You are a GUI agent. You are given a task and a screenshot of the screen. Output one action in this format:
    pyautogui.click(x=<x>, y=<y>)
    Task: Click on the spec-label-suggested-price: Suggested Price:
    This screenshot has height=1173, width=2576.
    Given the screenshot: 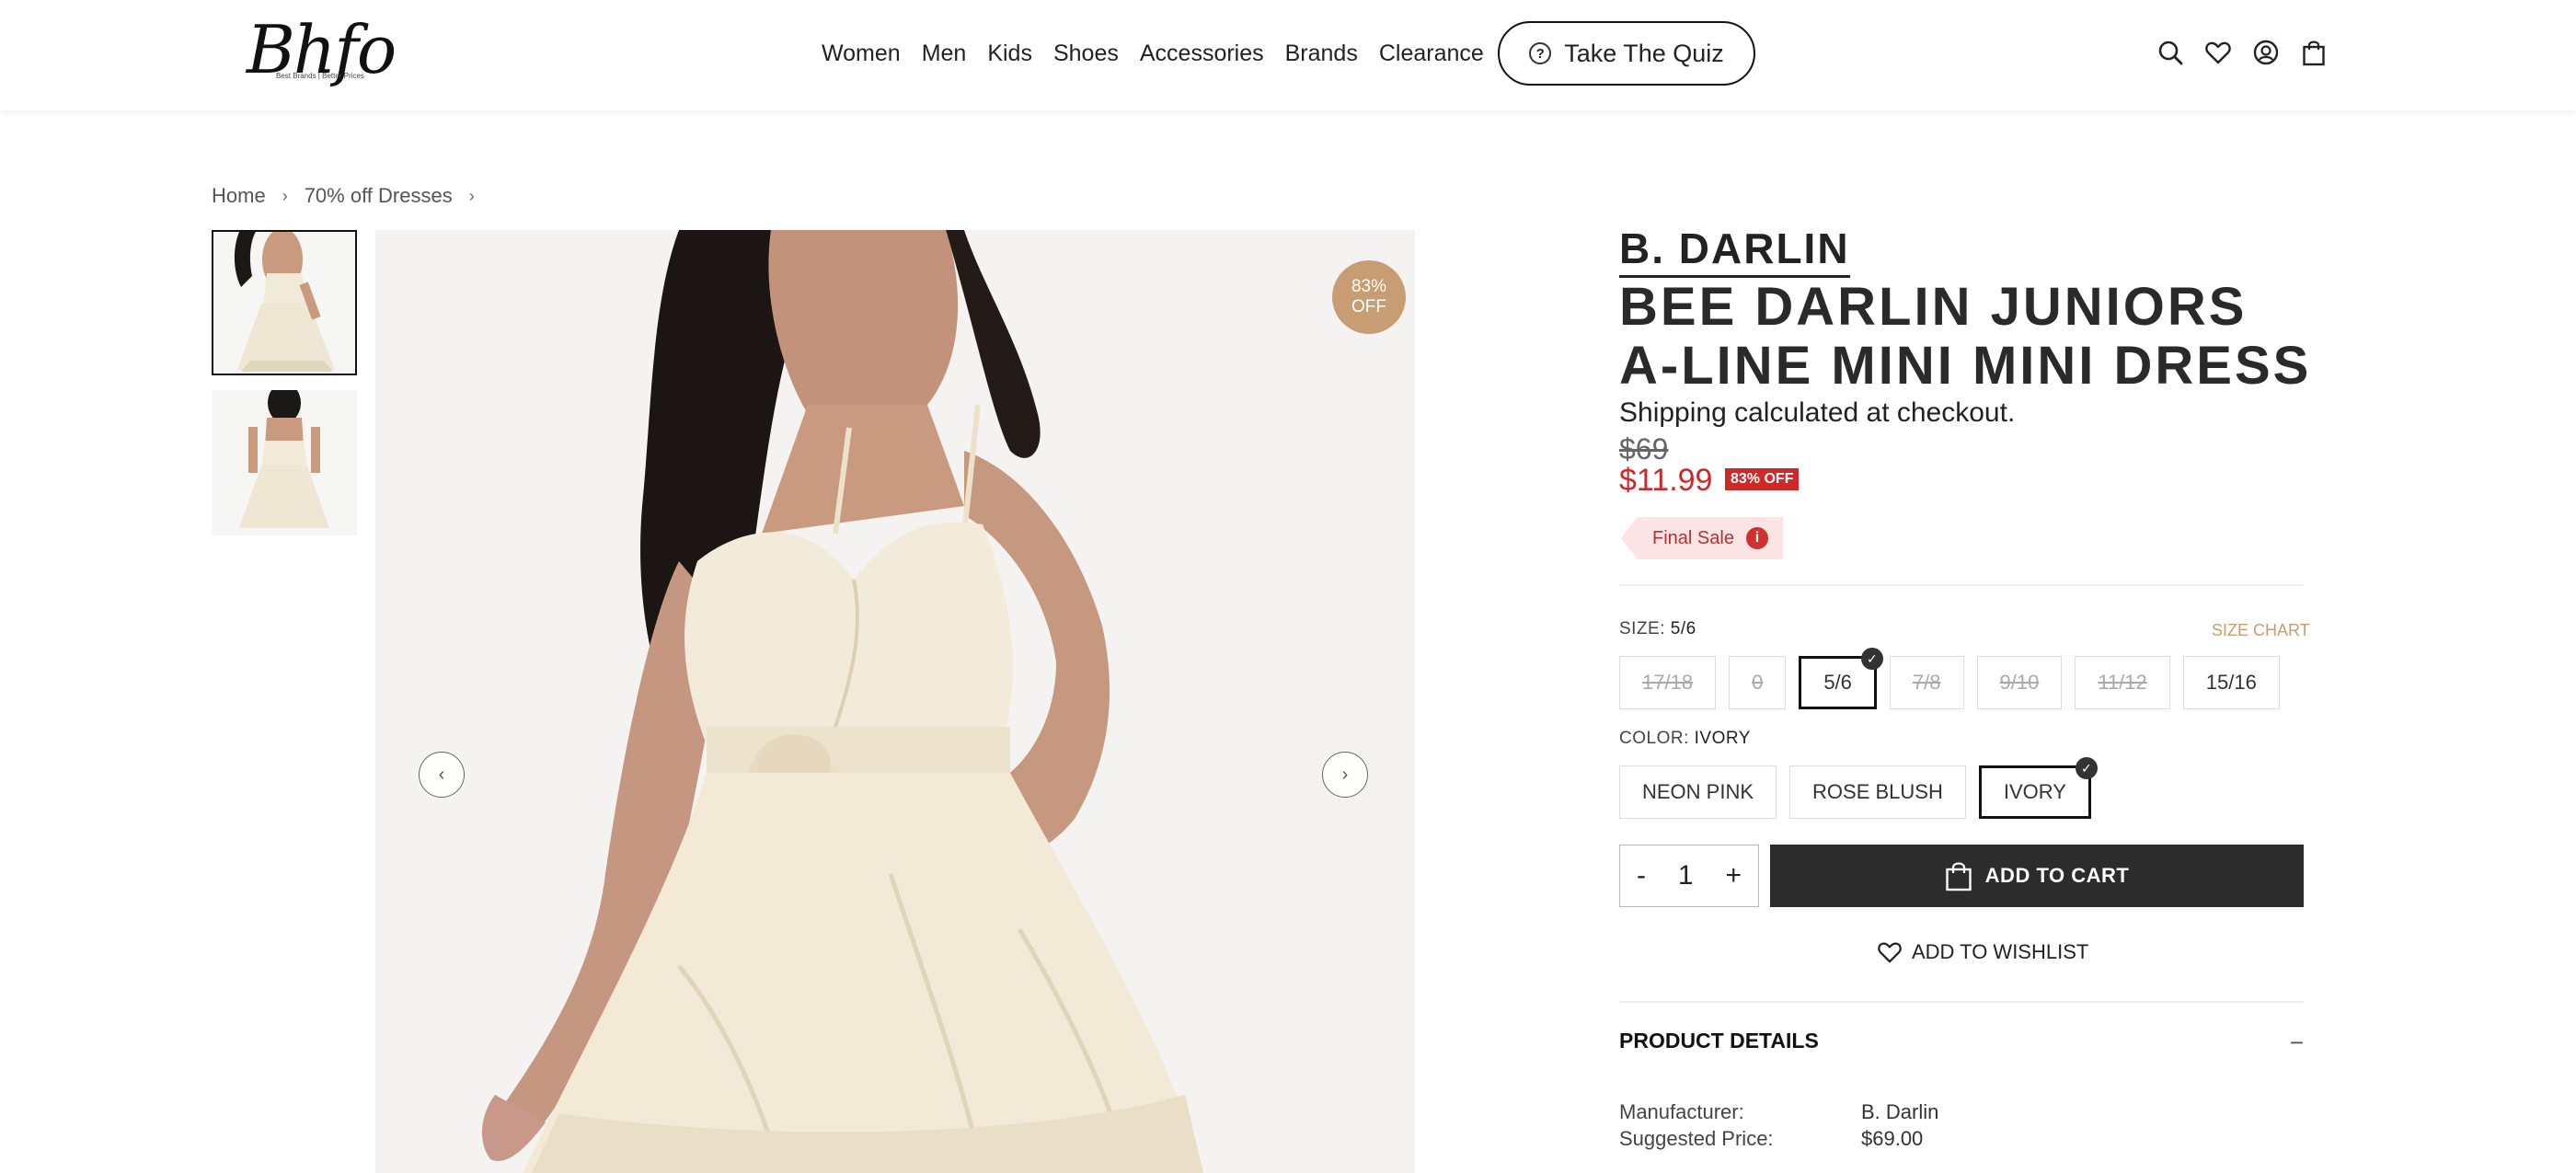 What is the action you would take?
    pyautogui.click(x=1696, y=1138)
    